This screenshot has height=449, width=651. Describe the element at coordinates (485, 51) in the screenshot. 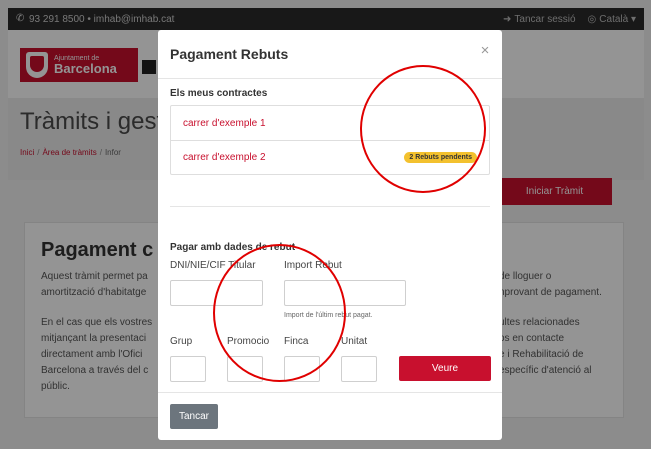

I see `close-icon: ×` at that location.